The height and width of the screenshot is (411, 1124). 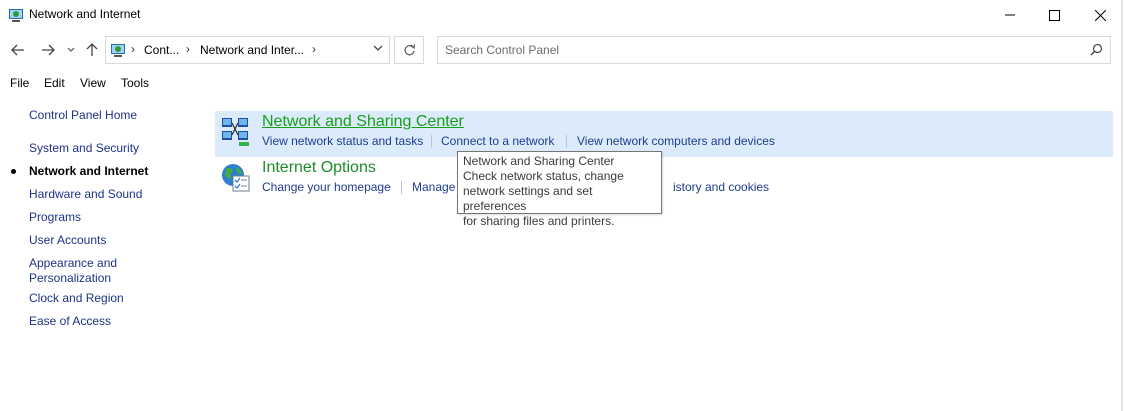 I want to click on tooltip-line: for sharing files and printers., so click(x=539, y=221).